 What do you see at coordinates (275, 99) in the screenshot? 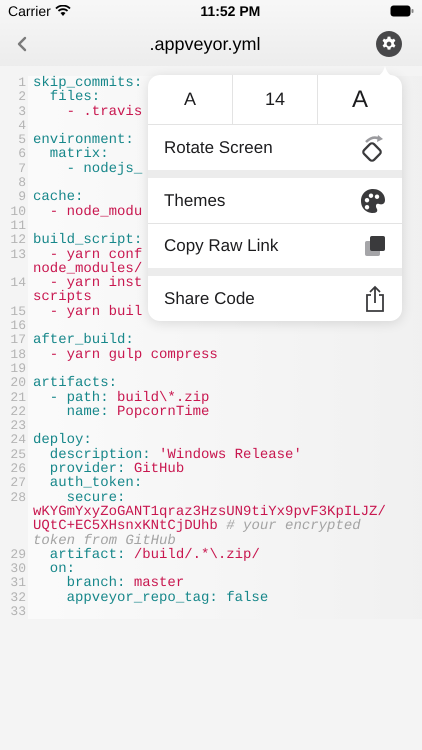
I see `font-size-value: 14` at bounding box center [275, 99].